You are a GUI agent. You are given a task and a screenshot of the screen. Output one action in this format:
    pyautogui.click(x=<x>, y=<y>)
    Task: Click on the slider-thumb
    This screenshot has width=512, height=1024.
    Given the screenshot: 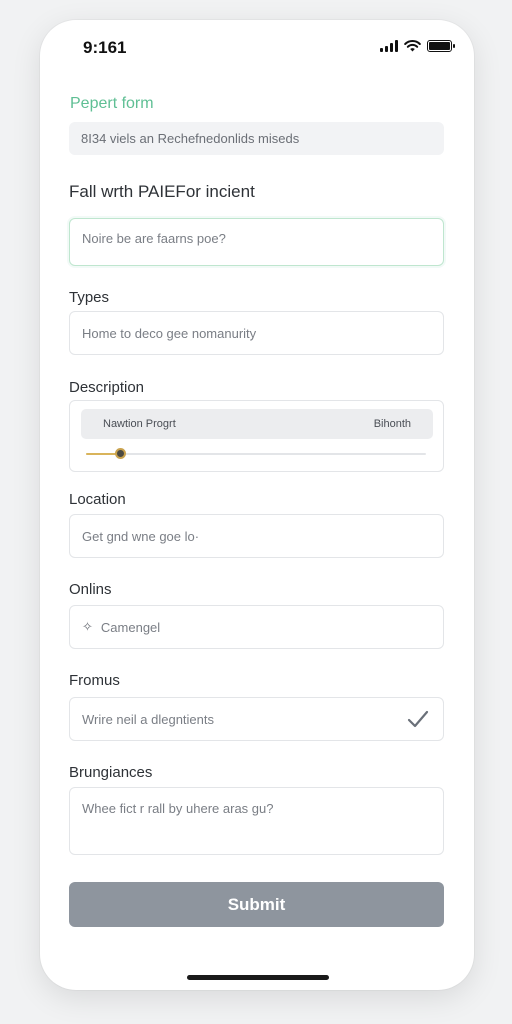 What is the action you would take?
    pyautogui.click(x=120, y=453)
    